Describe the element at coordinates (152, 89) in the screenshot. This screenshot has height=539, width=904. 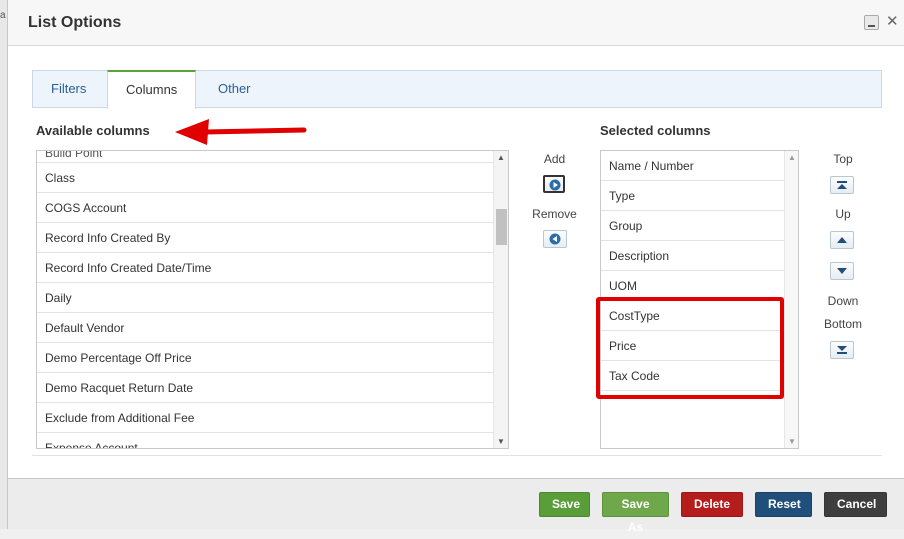
I see `tab-columns: Columns` at that location.